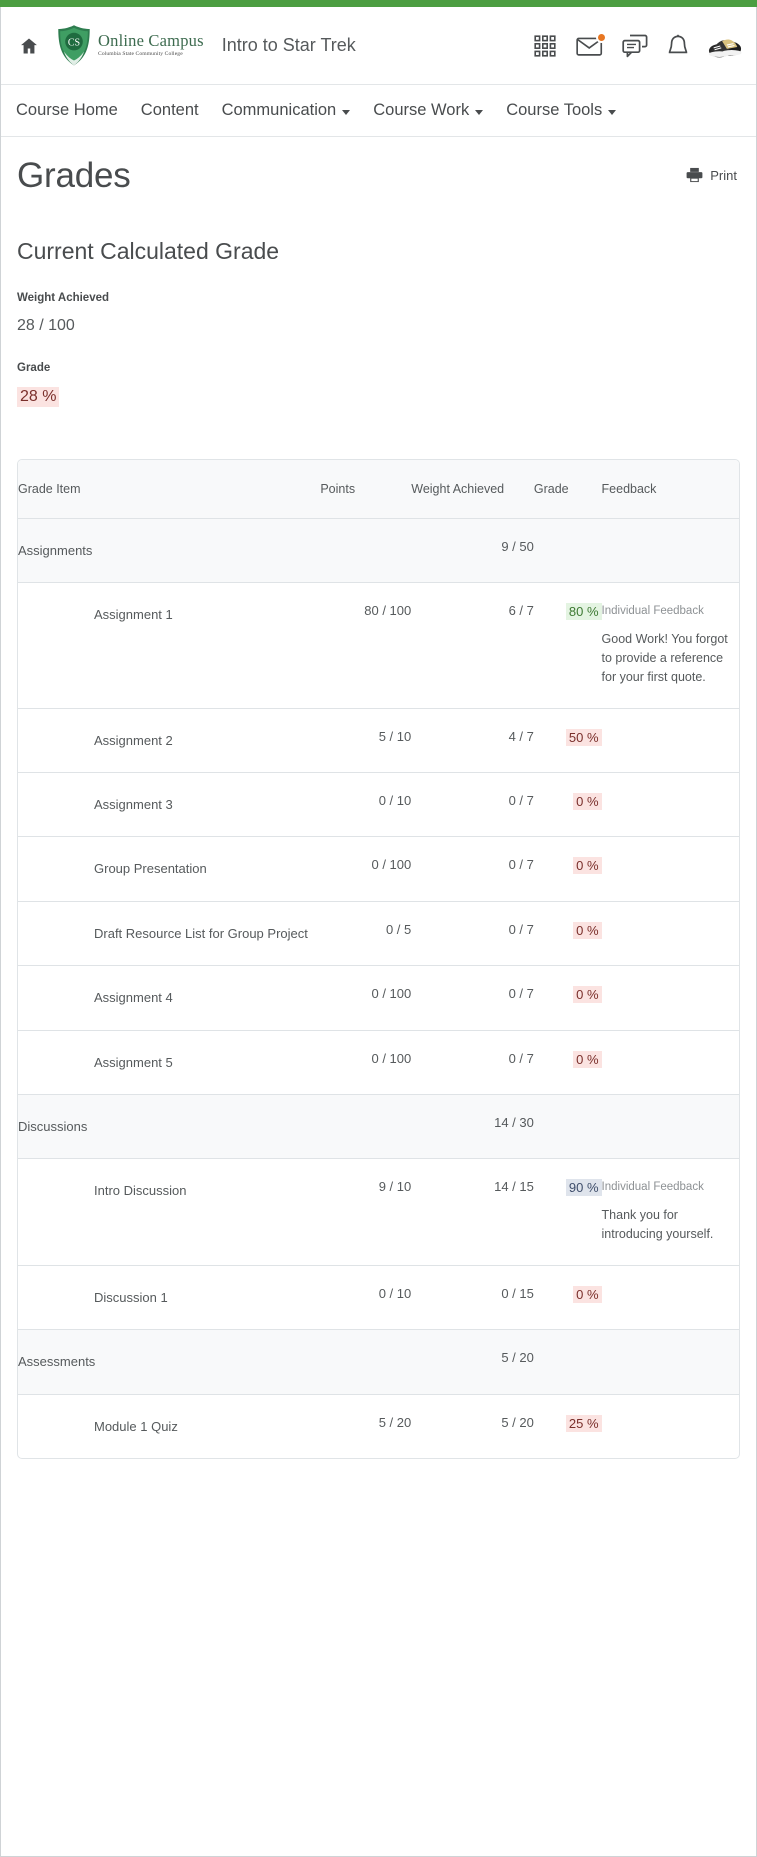 The width and height of the screenshot is (757, 1857). What do you see at coordinates (169, 869) in the screenshot?
I see `cell-grade-item: Group Presentation` at bounding box center [169, 869].